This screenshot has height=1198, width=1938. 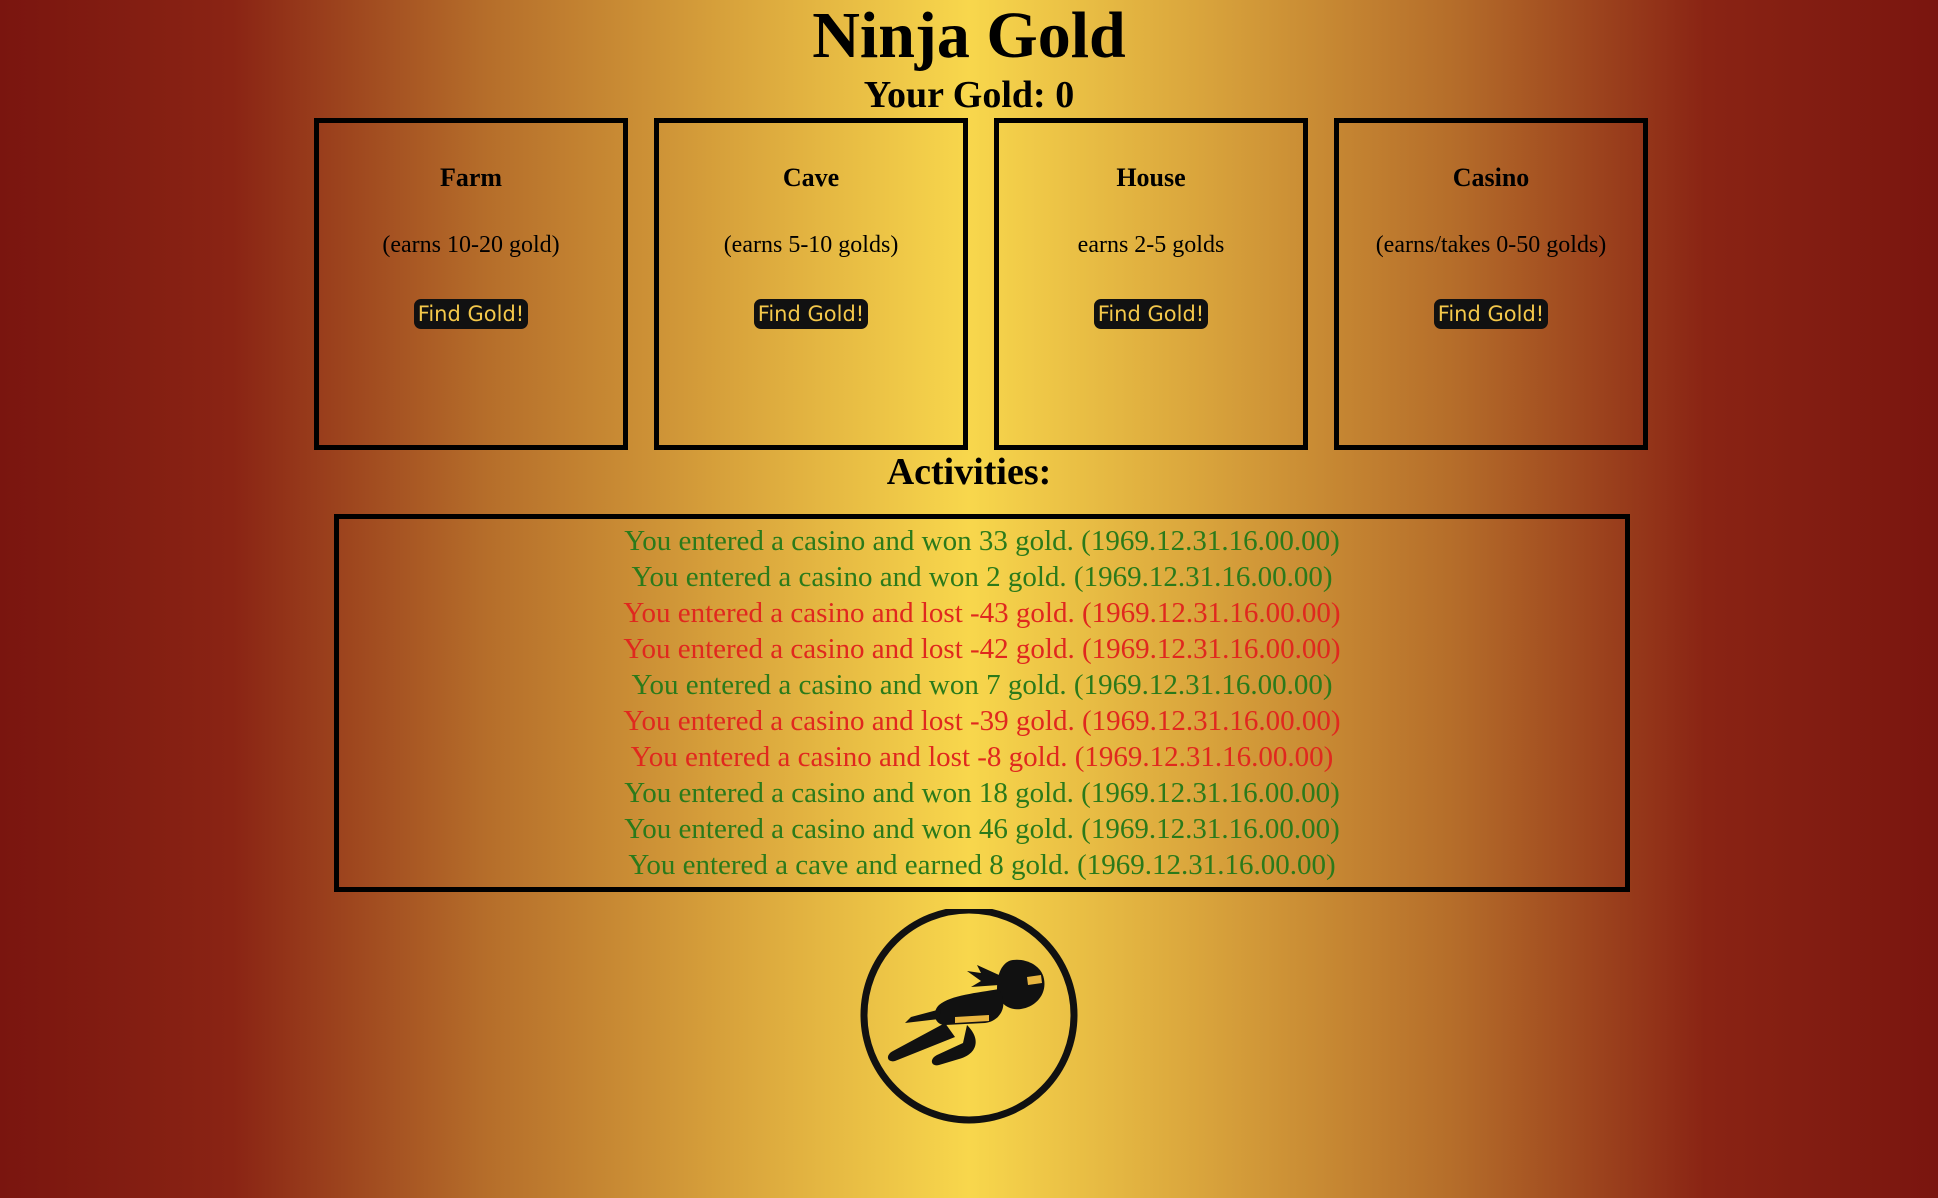 I want to click on activities-title: Activities:, so click(x=969, y=472).